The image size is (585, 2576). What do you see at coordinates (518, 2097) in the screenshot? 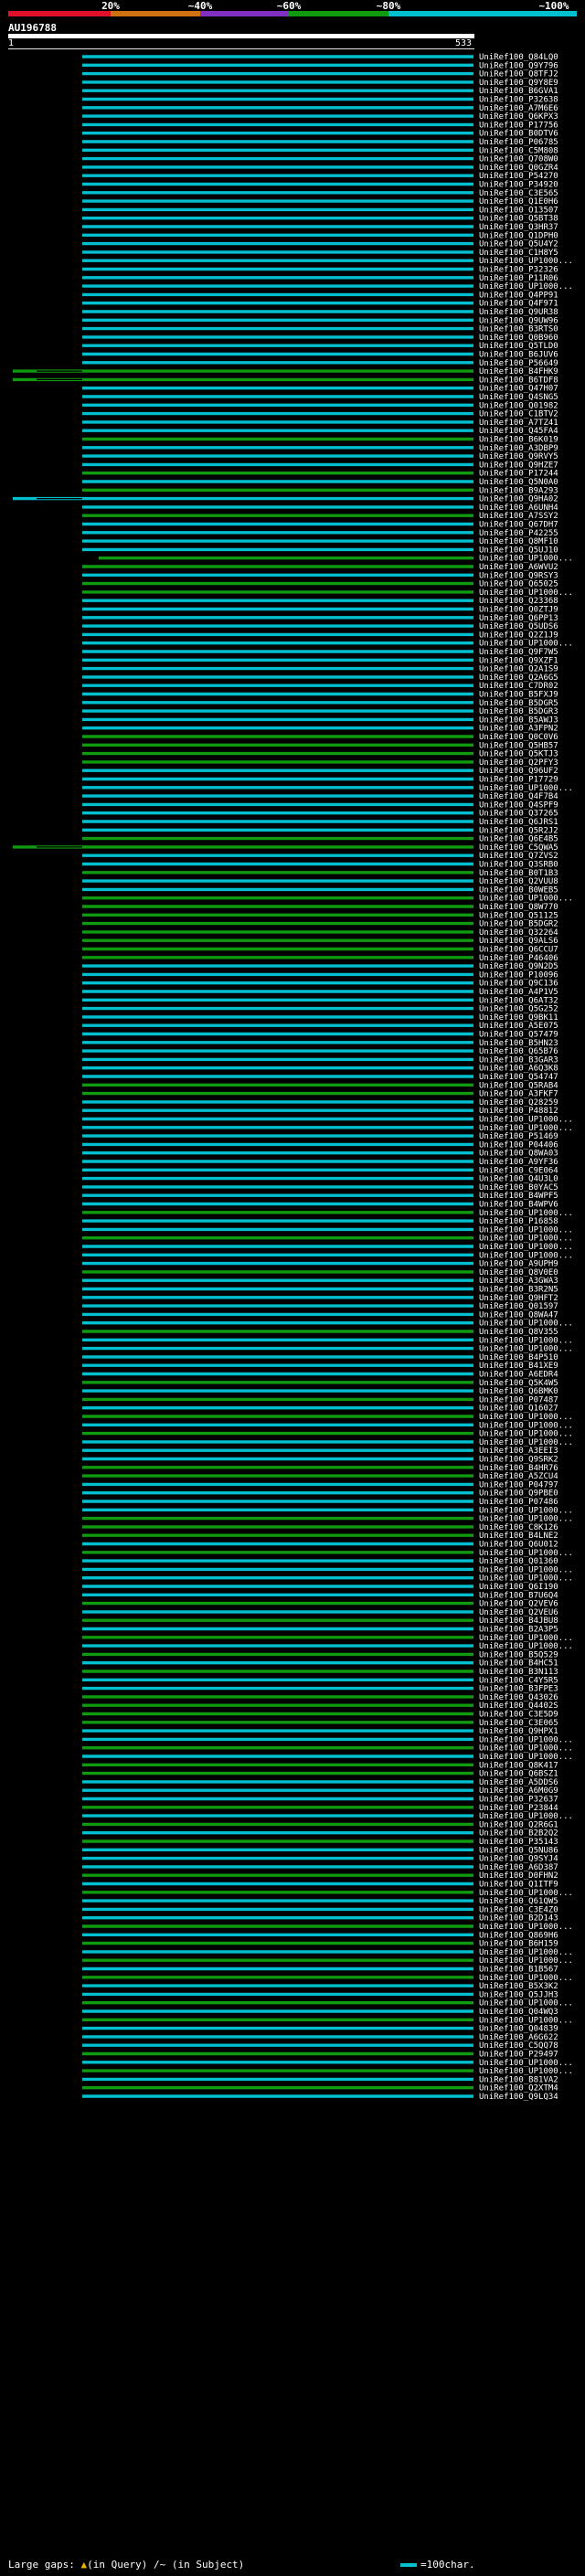
I see `hit-label: UniRef100_Q9LQ34` at bounding box center [518, 2097].